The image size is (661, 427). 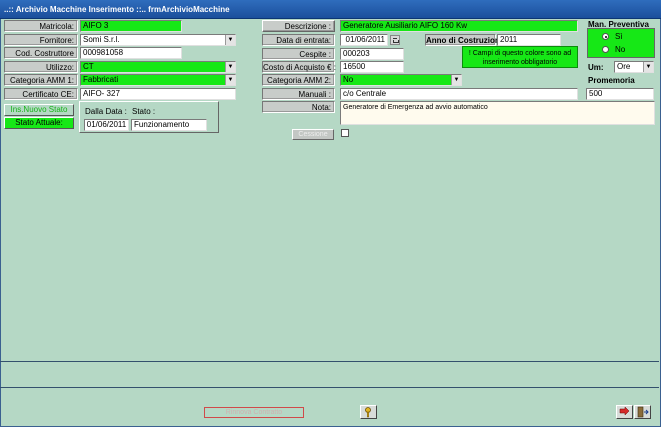 What do you see at coordinates (364, 40) in the screenshot?
I see `data-entrata-field: 01/06/2011` at bounding box center [364, 40].